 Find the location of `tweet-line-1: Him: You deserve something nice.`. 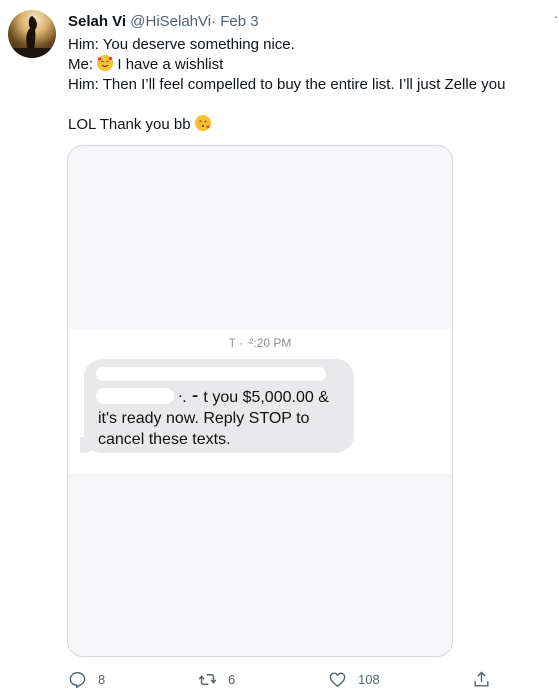

tweet-line-1: Him: You deserve something nice. is located at coordinates (181, 44).